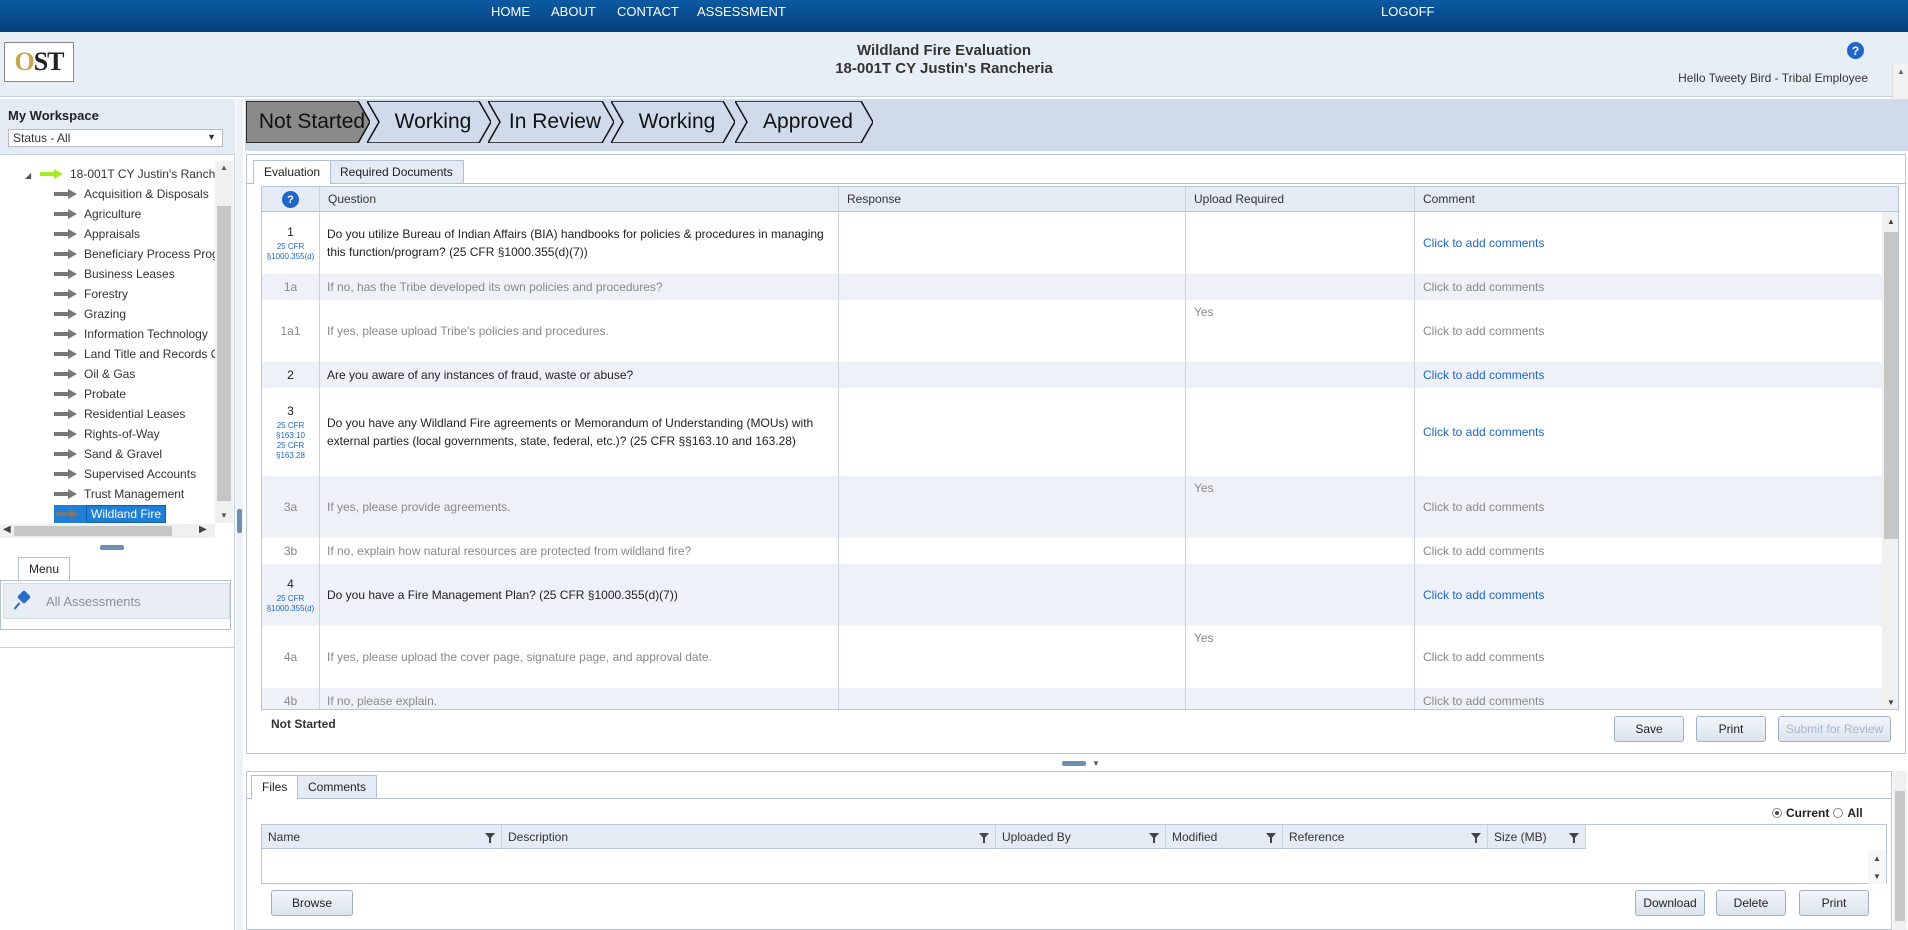  What do you see at coordinates (131, 334) in the screenshot?
I see `tree-item-information-technology: Information Technology` at bounding box center [131, 334].